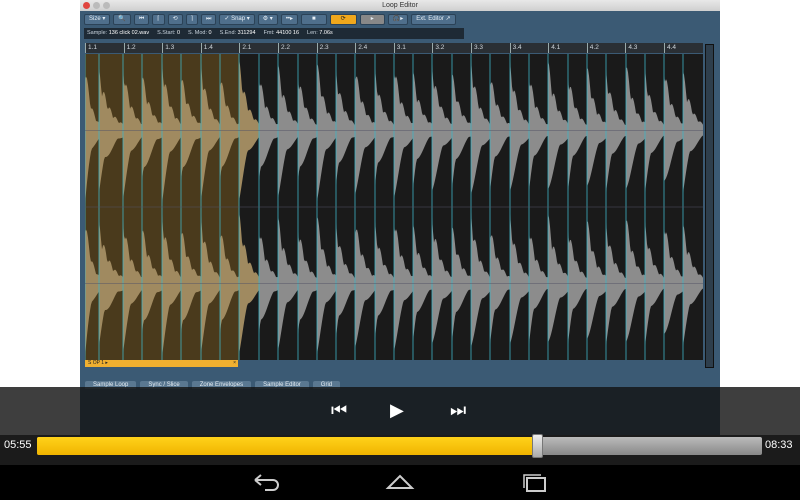 Image resolution: width=800 pixels, height=500 pixels. Describe the element at coordinates (269, 33) in the screenshot. I see `fmt-label: Fmt:` at that location.